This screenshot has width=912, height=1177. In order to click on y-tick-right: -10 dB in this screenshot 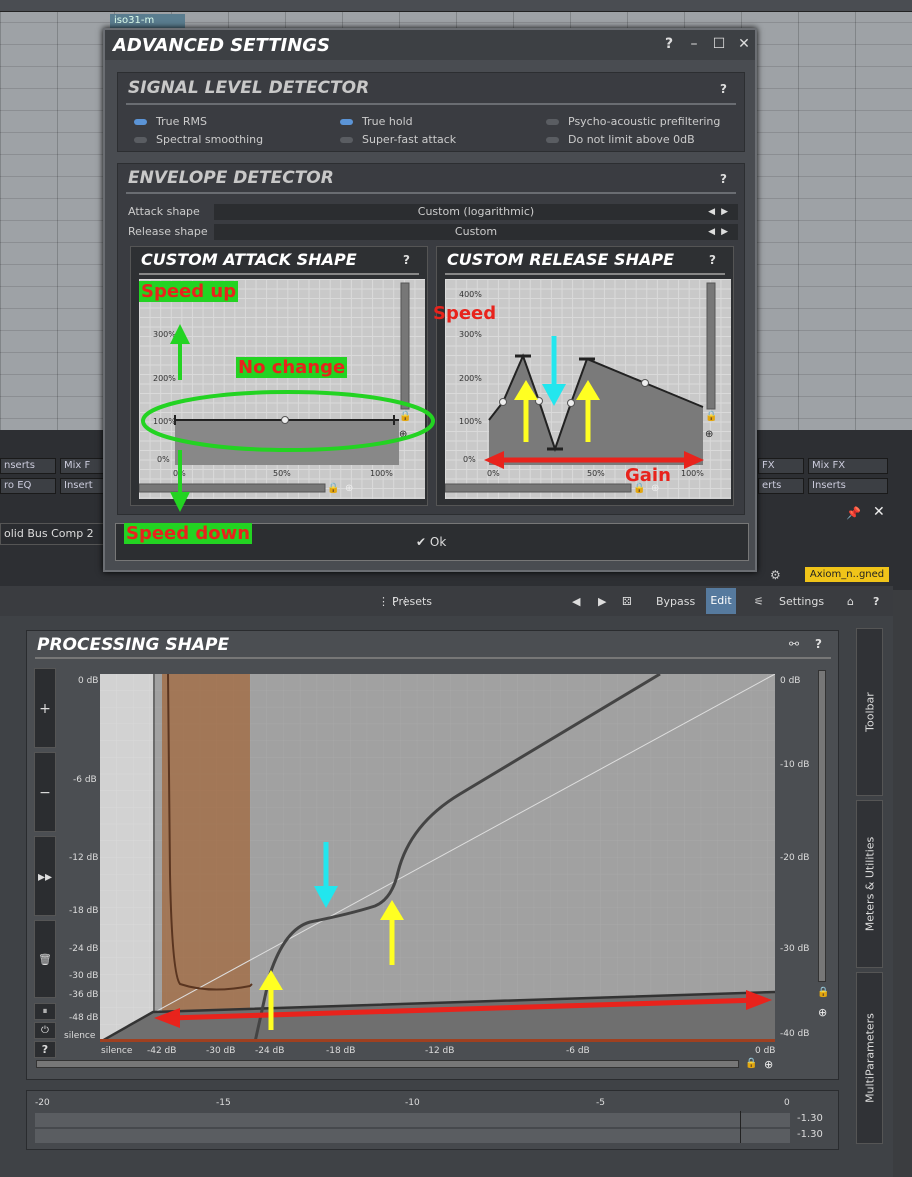, I will do `click(795, 765)`.